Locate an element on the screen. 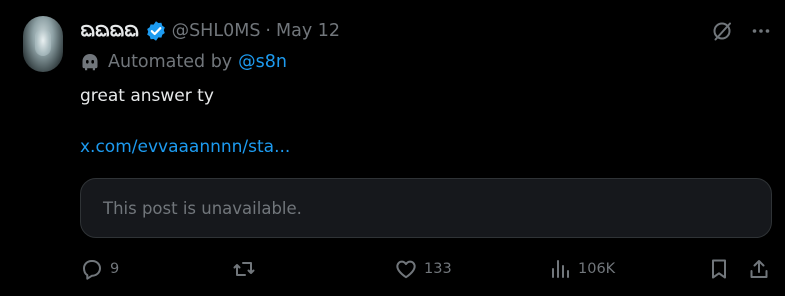  share-button is located at coordinates (759, 269).